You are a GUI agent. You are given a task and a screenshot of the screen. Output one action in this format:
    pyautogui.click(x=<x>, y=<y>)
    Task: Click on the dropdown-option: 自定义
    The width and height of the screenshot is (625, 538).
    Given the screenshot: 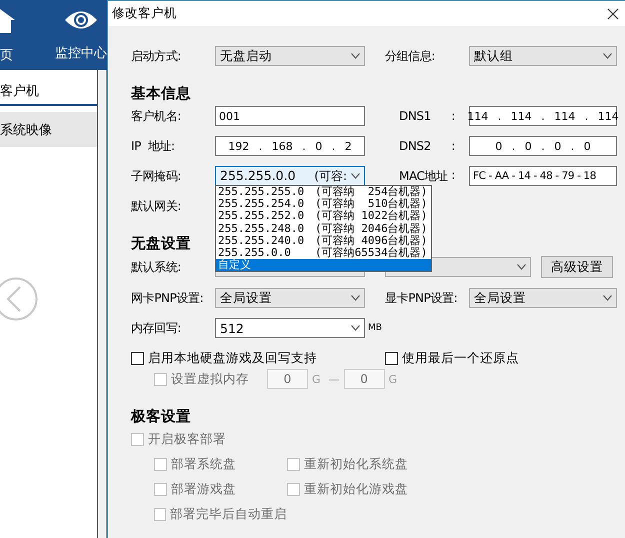 What is the action you would take?
    pyautogui.click(x=323, y=265)
    